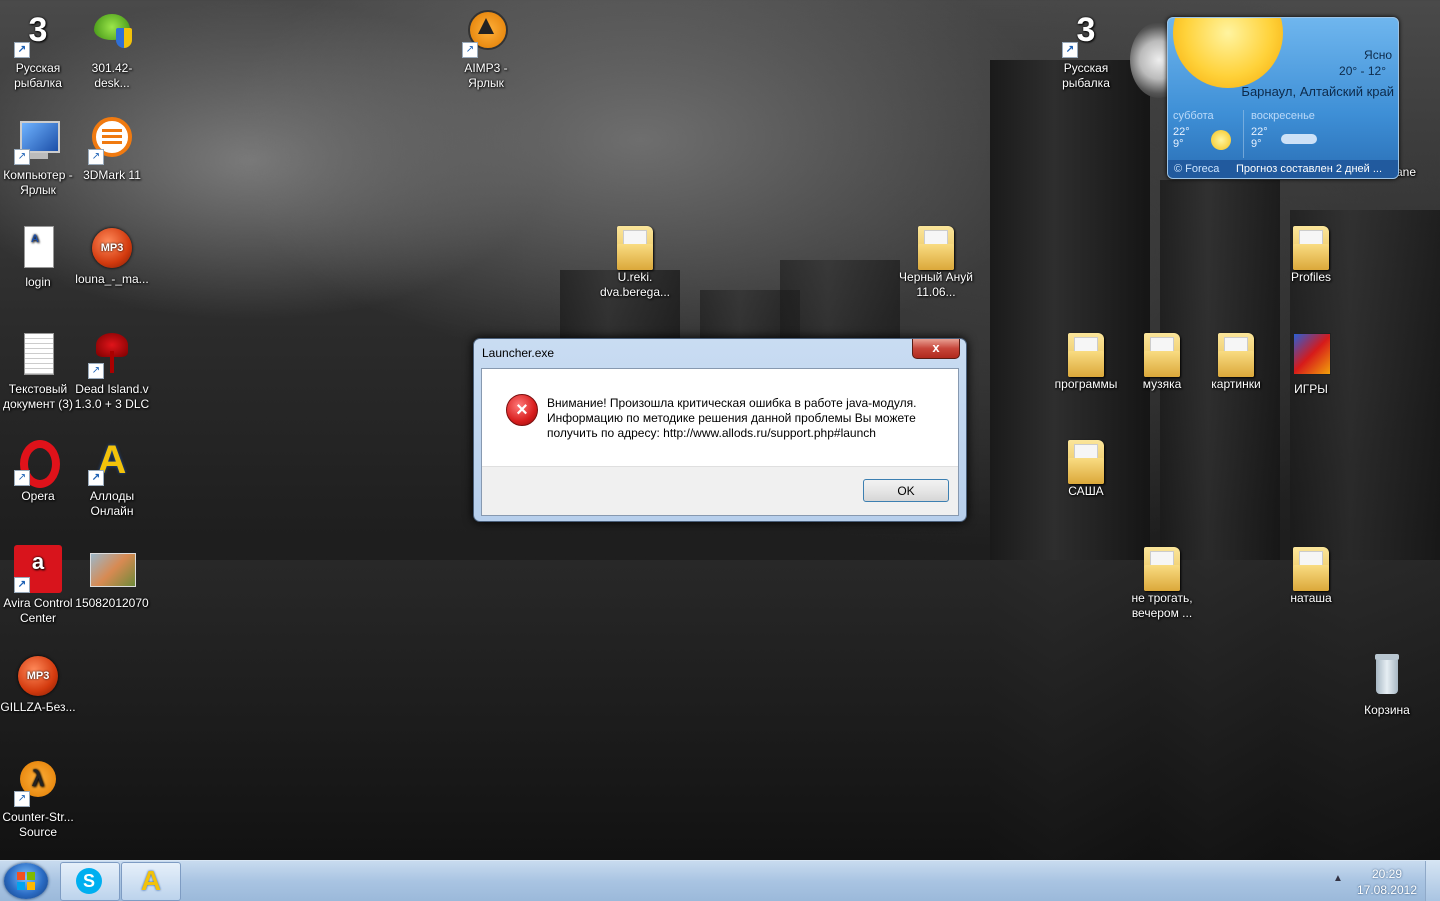 The height and width of the screenshot is (901, 1440). I want to click on desktop-icon-igry: ИГРЫ, so click(1311, 364).